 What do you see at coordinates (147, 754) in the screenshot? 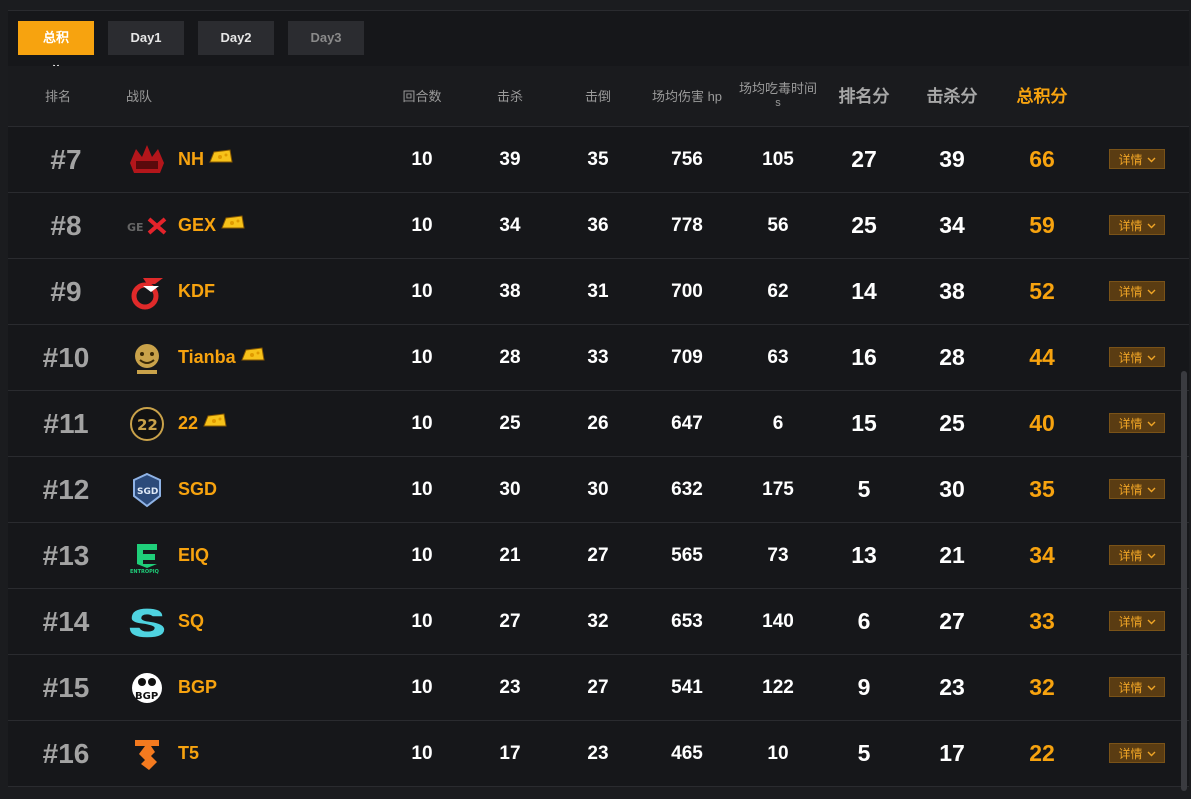
I see `t5-logo-icon` at bounding box center [147, 754].